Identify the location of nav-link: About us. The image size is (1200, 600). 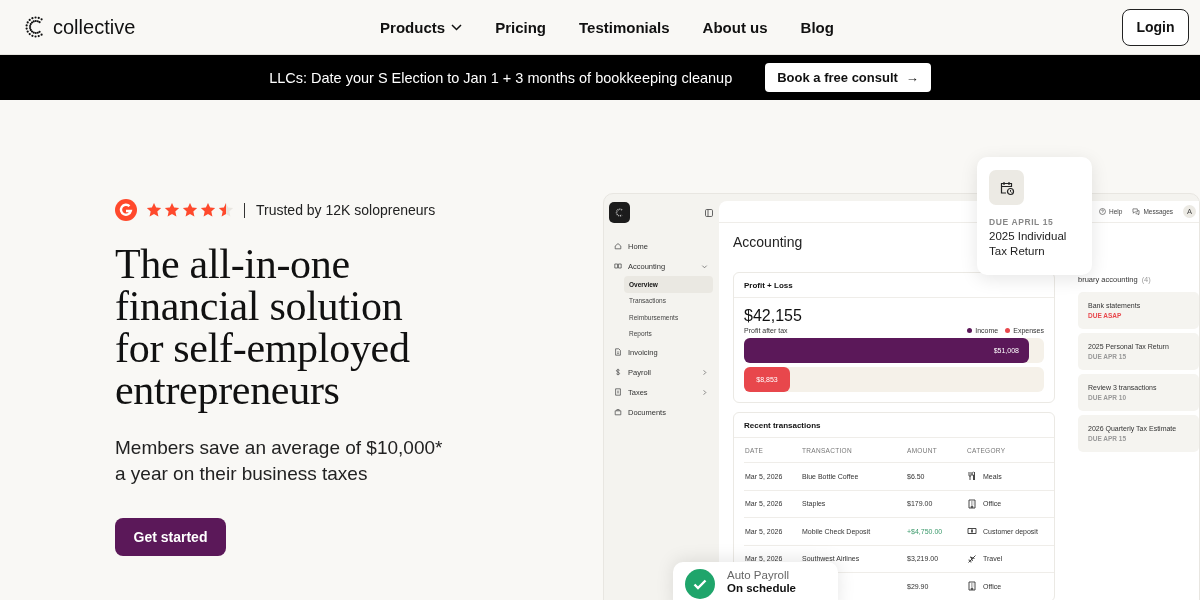
(735, 27).